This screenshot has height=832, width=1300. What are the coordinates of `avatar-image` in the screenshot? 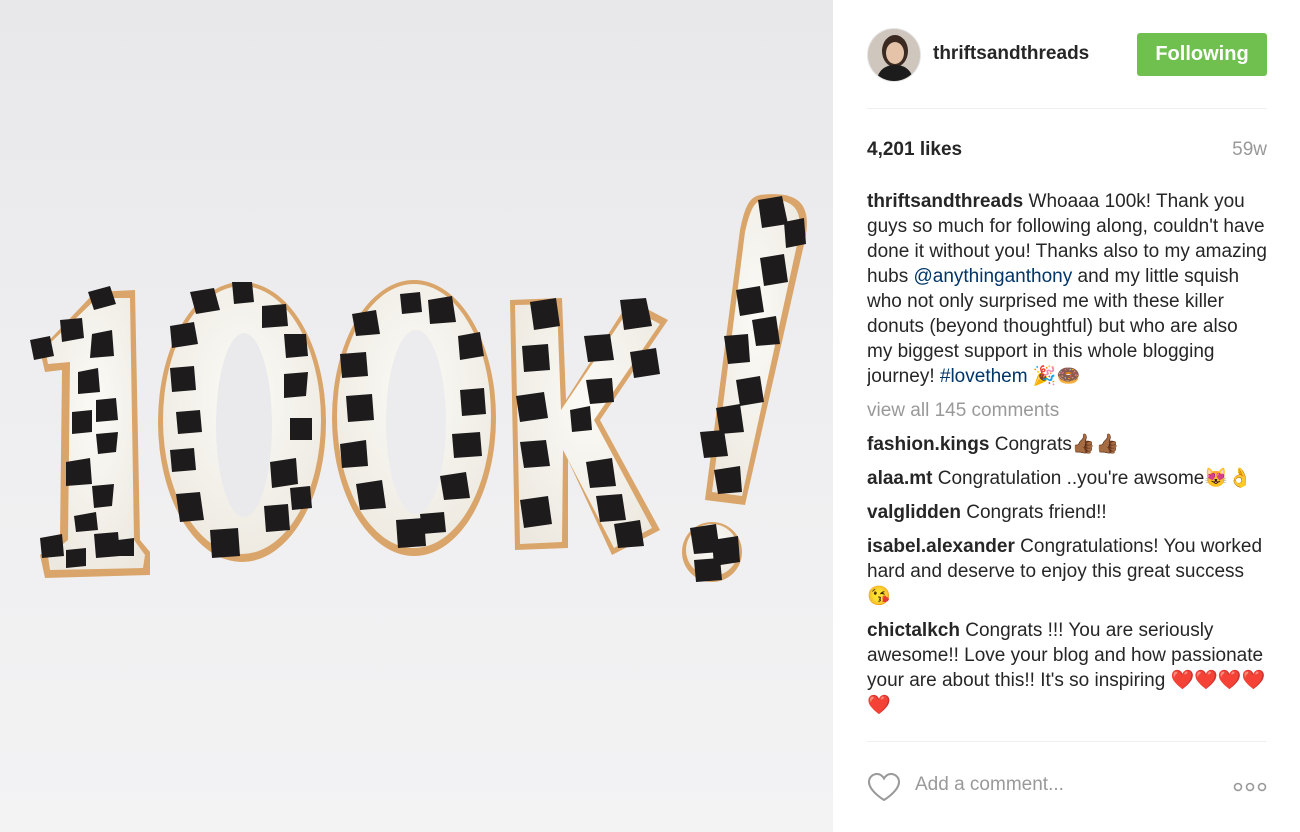 It's located at (894, 55).